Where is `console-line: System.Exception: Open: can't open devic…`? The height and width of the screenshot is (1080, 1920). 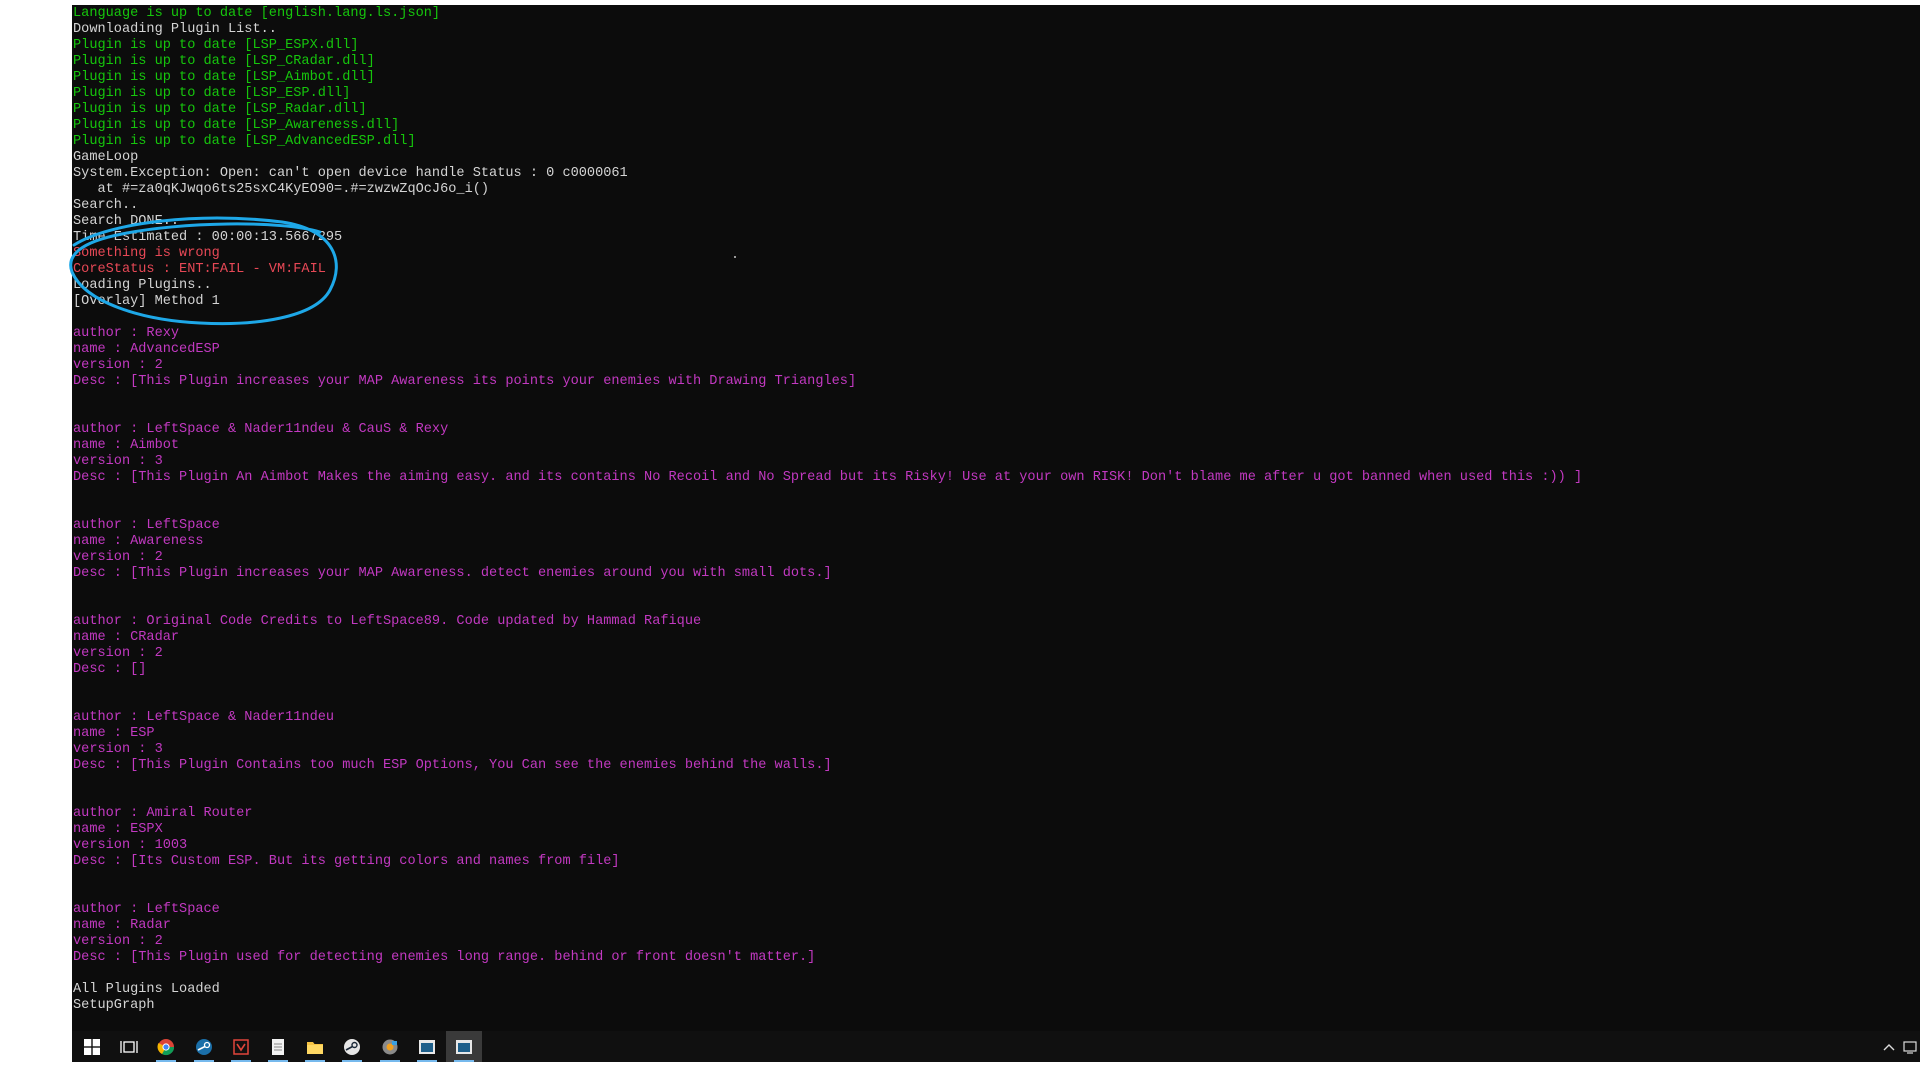 console-line: System.Exception: Open: can't open devic… is located at coordinates (350, 173).